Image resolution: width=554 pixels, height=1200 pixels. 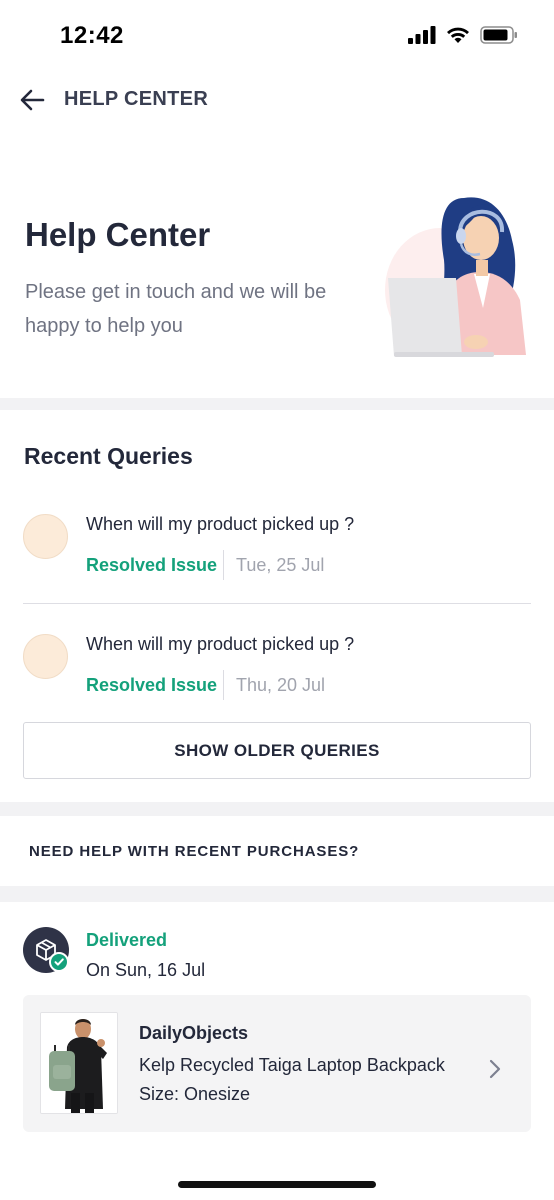 I want to click on check-icon, so click(x=59, y=962).